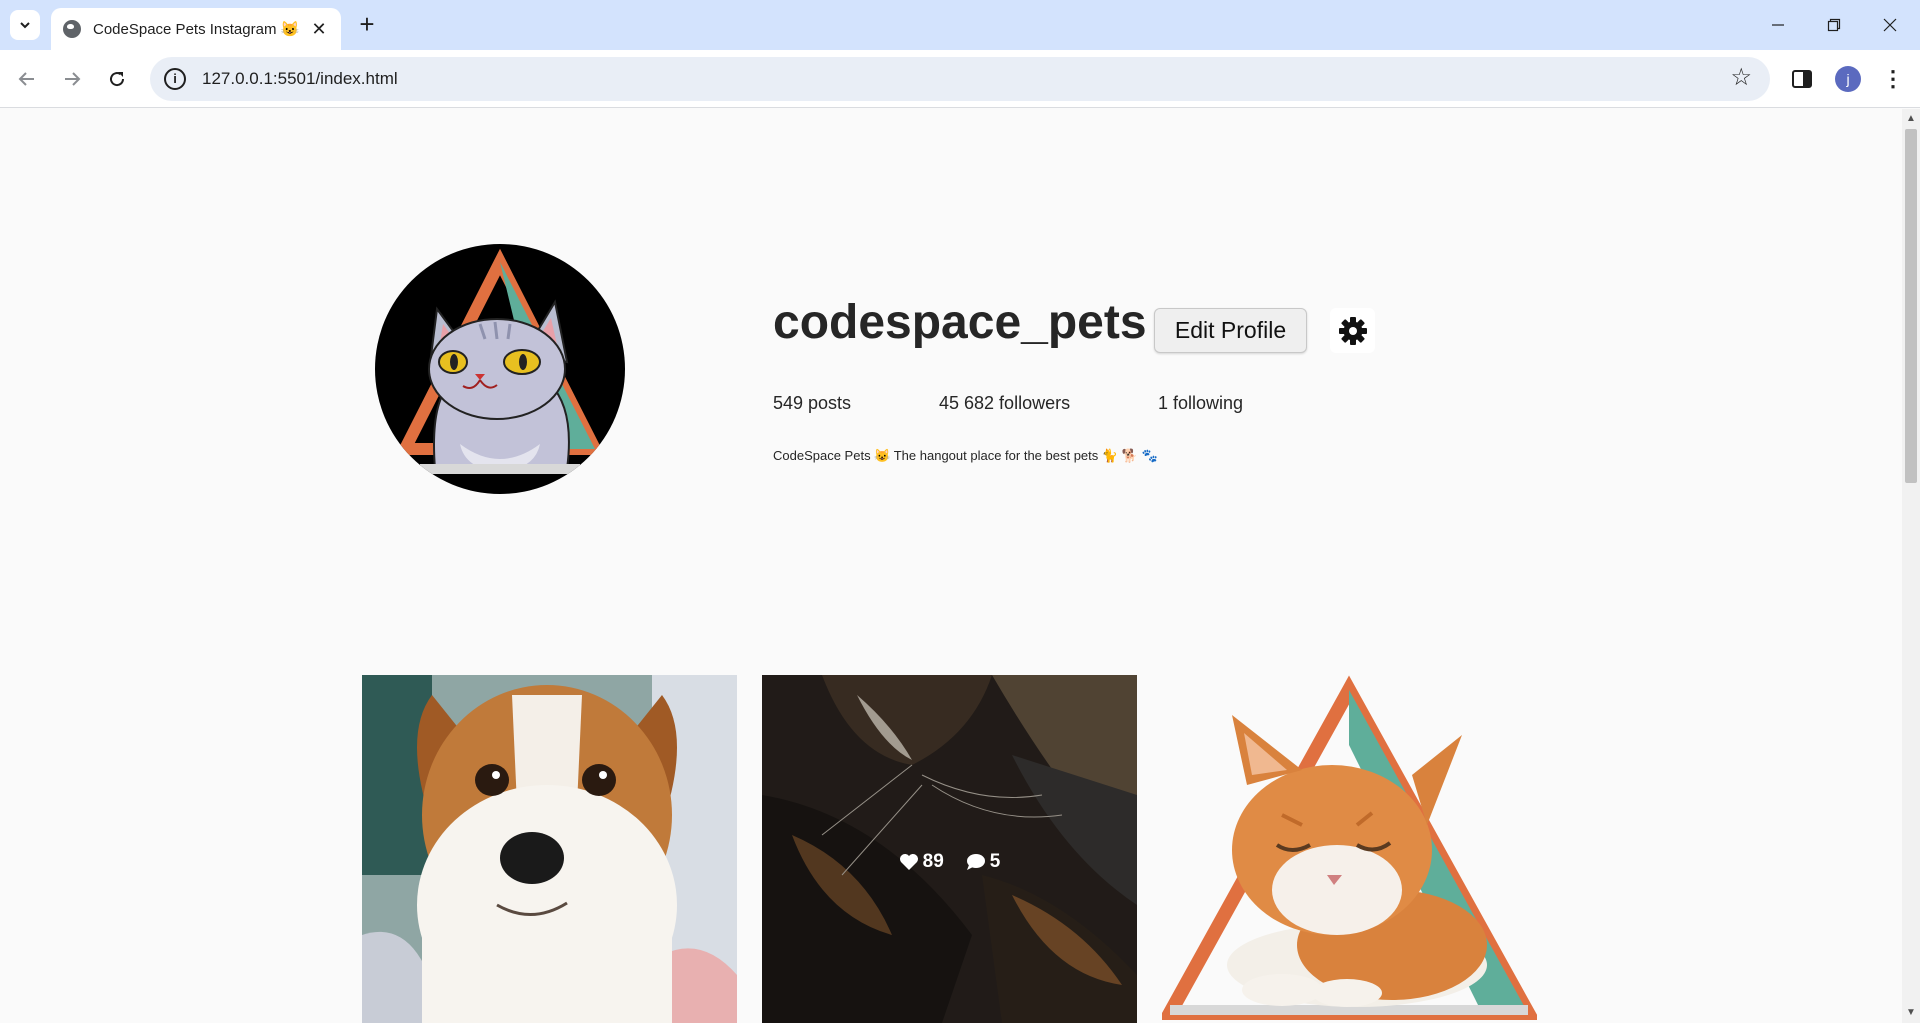  I want to click on following-count: 1 following, so click(1200, 403).